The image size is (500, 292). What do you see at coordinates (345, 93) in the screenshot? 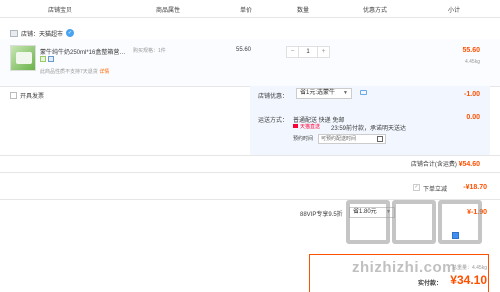
I see `chevron-down-icon: ▼` at bounding box center [345, 93].